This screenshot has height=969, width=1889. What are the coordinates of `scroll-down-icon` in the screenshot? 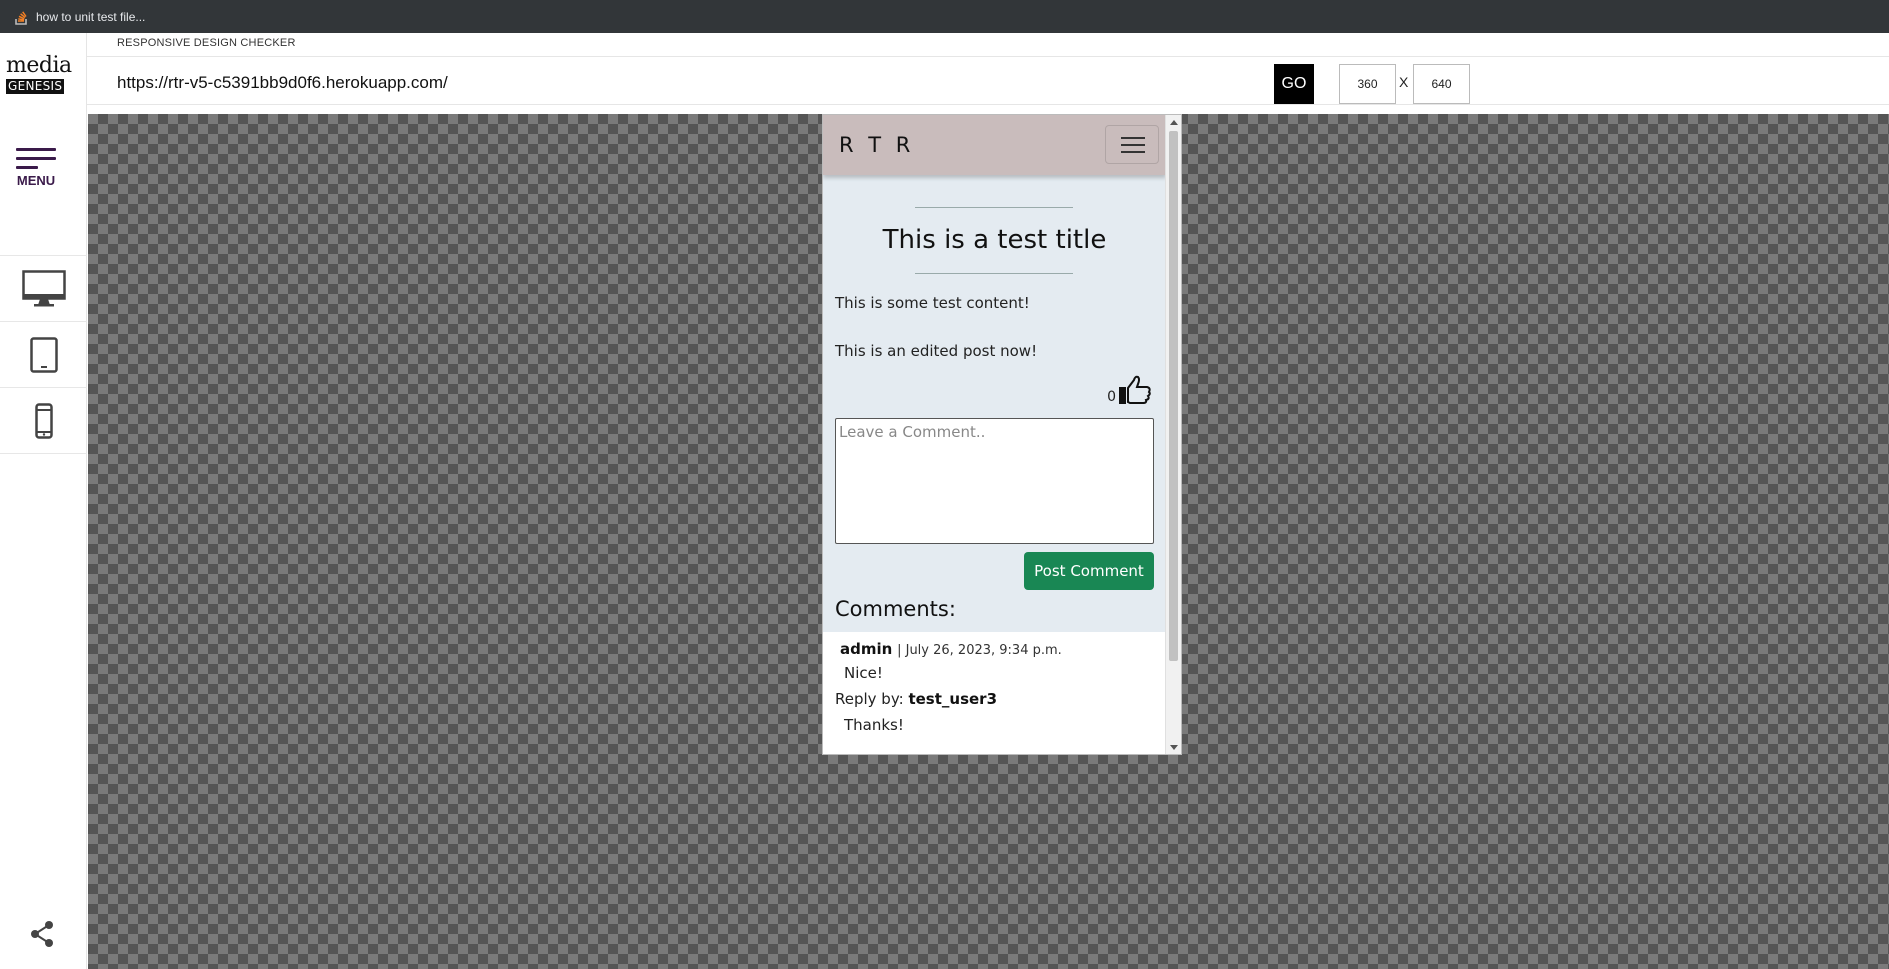 It's located at (1174, 747).